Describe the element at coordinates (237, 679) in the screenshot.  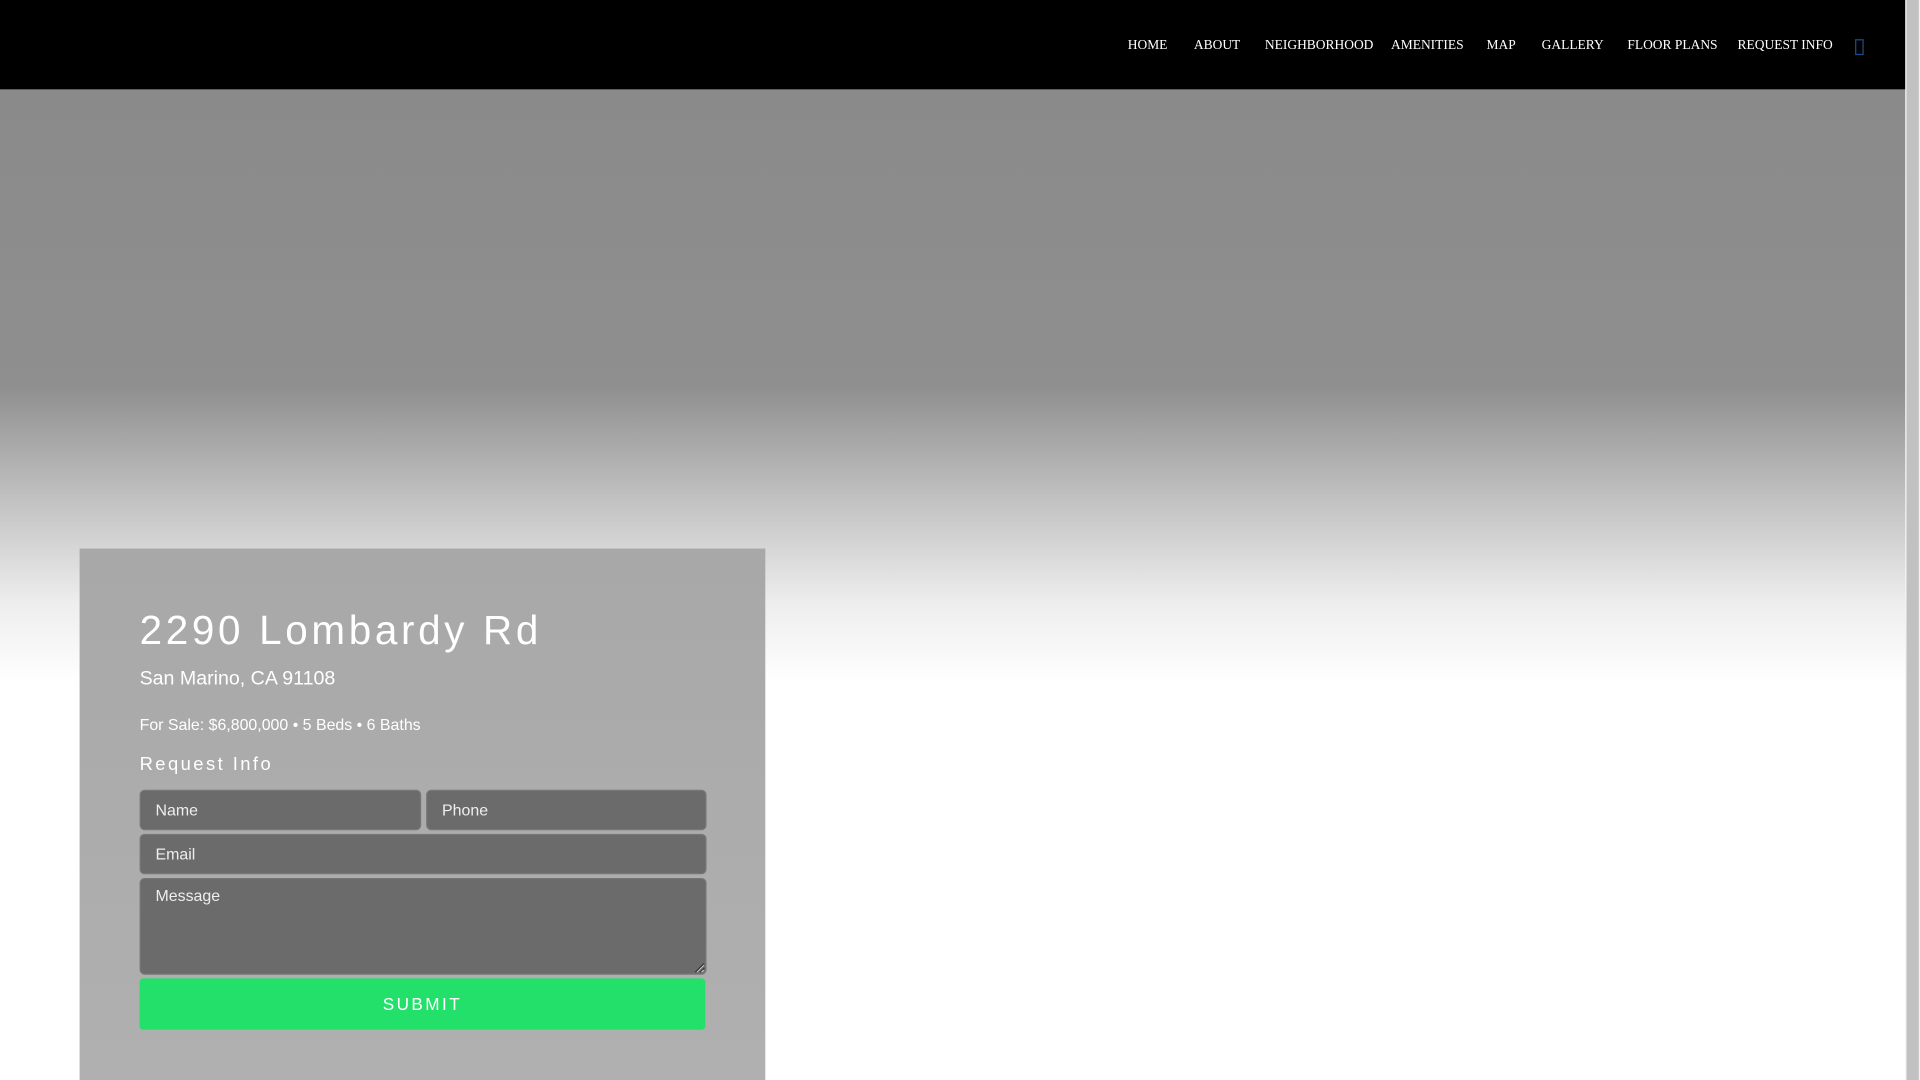
I see `listing-city: San Marino, CA 91108` at that location.